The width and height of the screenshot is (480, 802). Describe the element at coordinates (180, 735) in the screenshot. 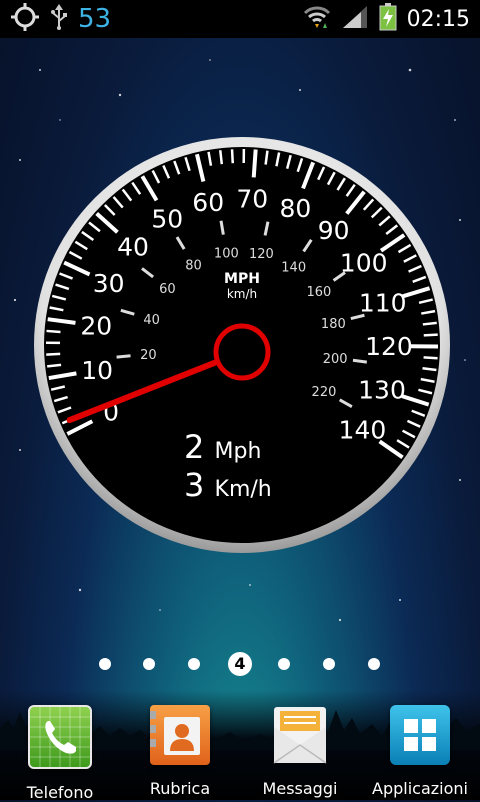

I see `contacts-icon` at that location.